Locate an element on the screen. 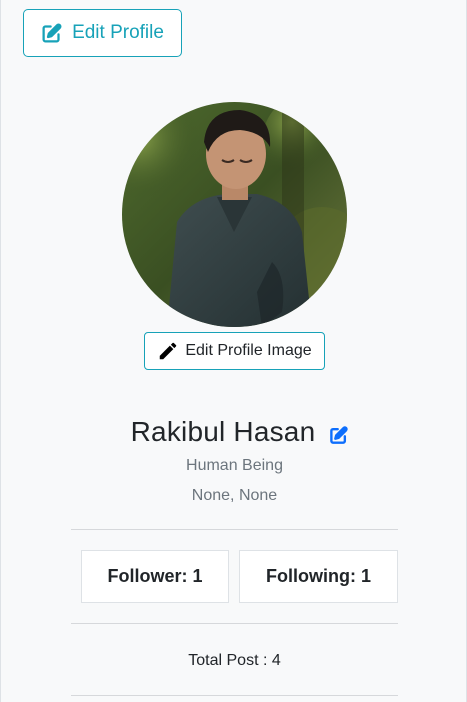 The width and height of the screenshot is (467, 702). edit-profile-image-button: Edit Profile Image is located at coordinates (234, 351).